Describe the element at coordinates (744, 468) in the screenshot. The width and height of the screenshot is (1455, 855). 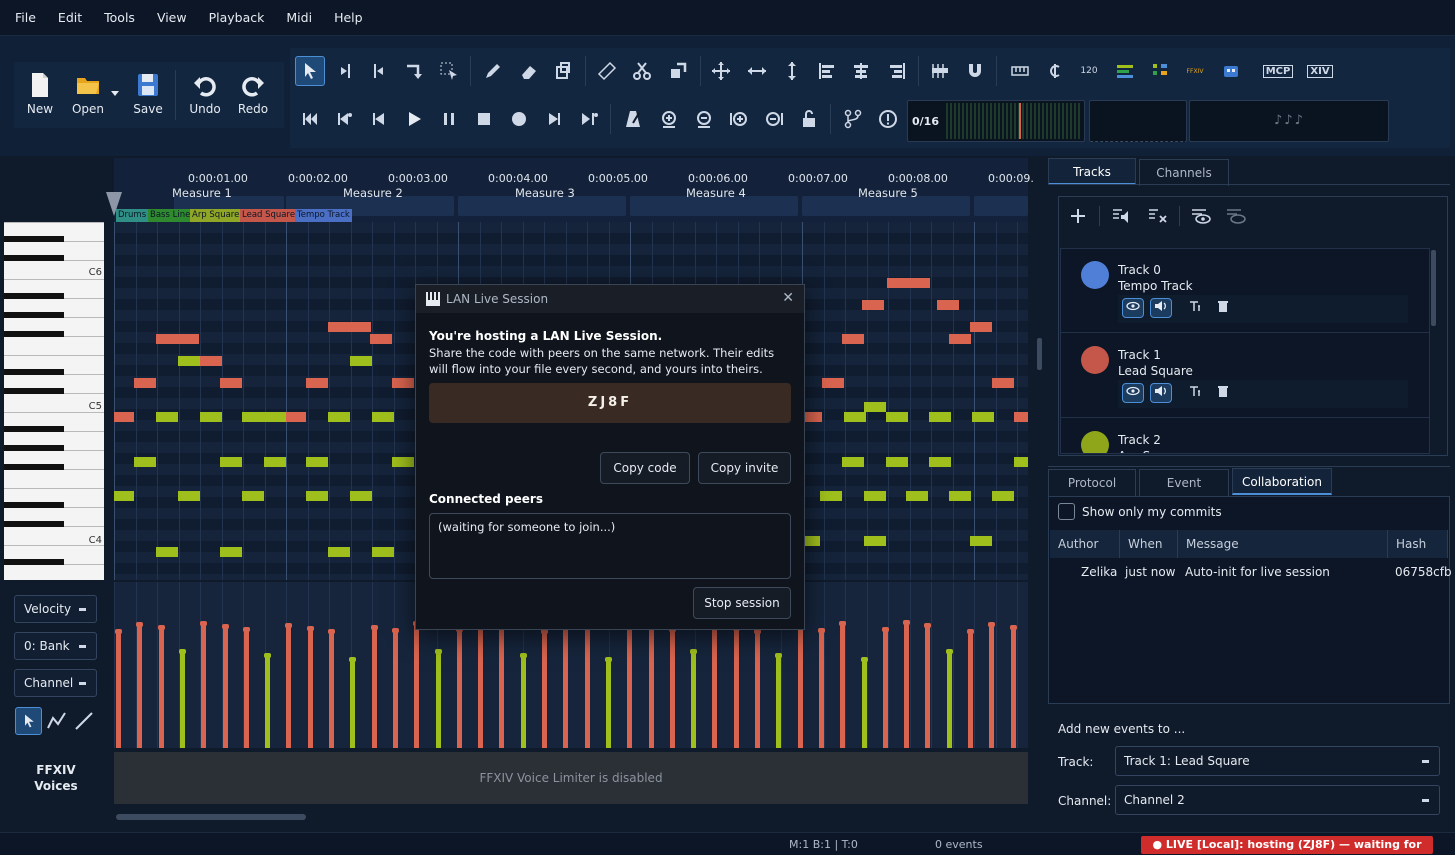
I see `copy-invite-button: Copy invite` at that location.